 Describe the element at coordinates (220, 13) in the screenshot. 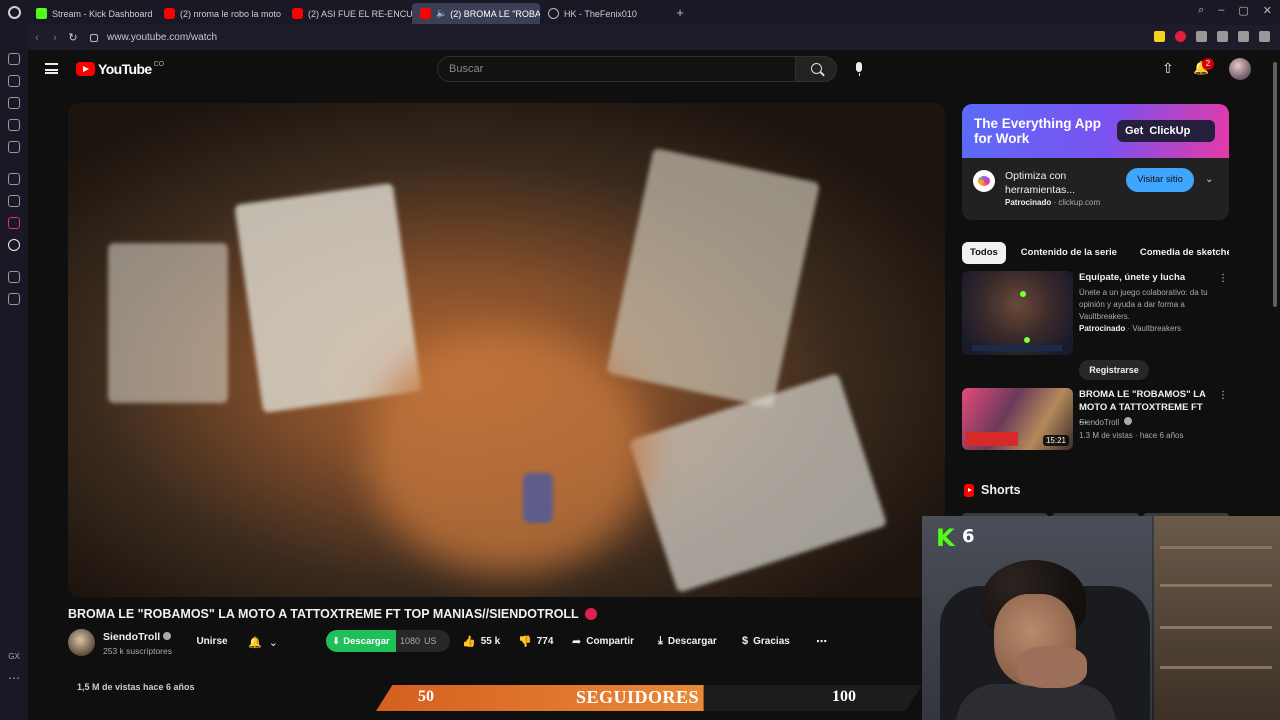

I see `tab-youtube-1: (2) nroma le robo la moto` at that location.